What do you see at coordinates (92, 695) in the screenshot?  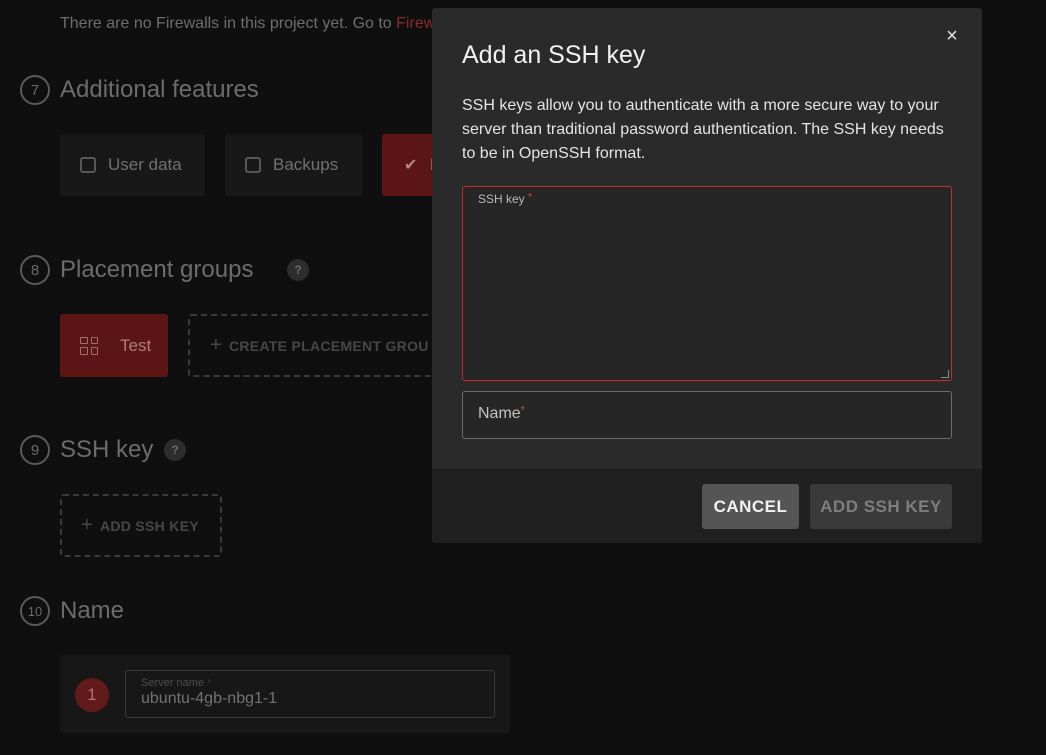 I see `server-index-badge: 1` at bounding box center [92, 695].